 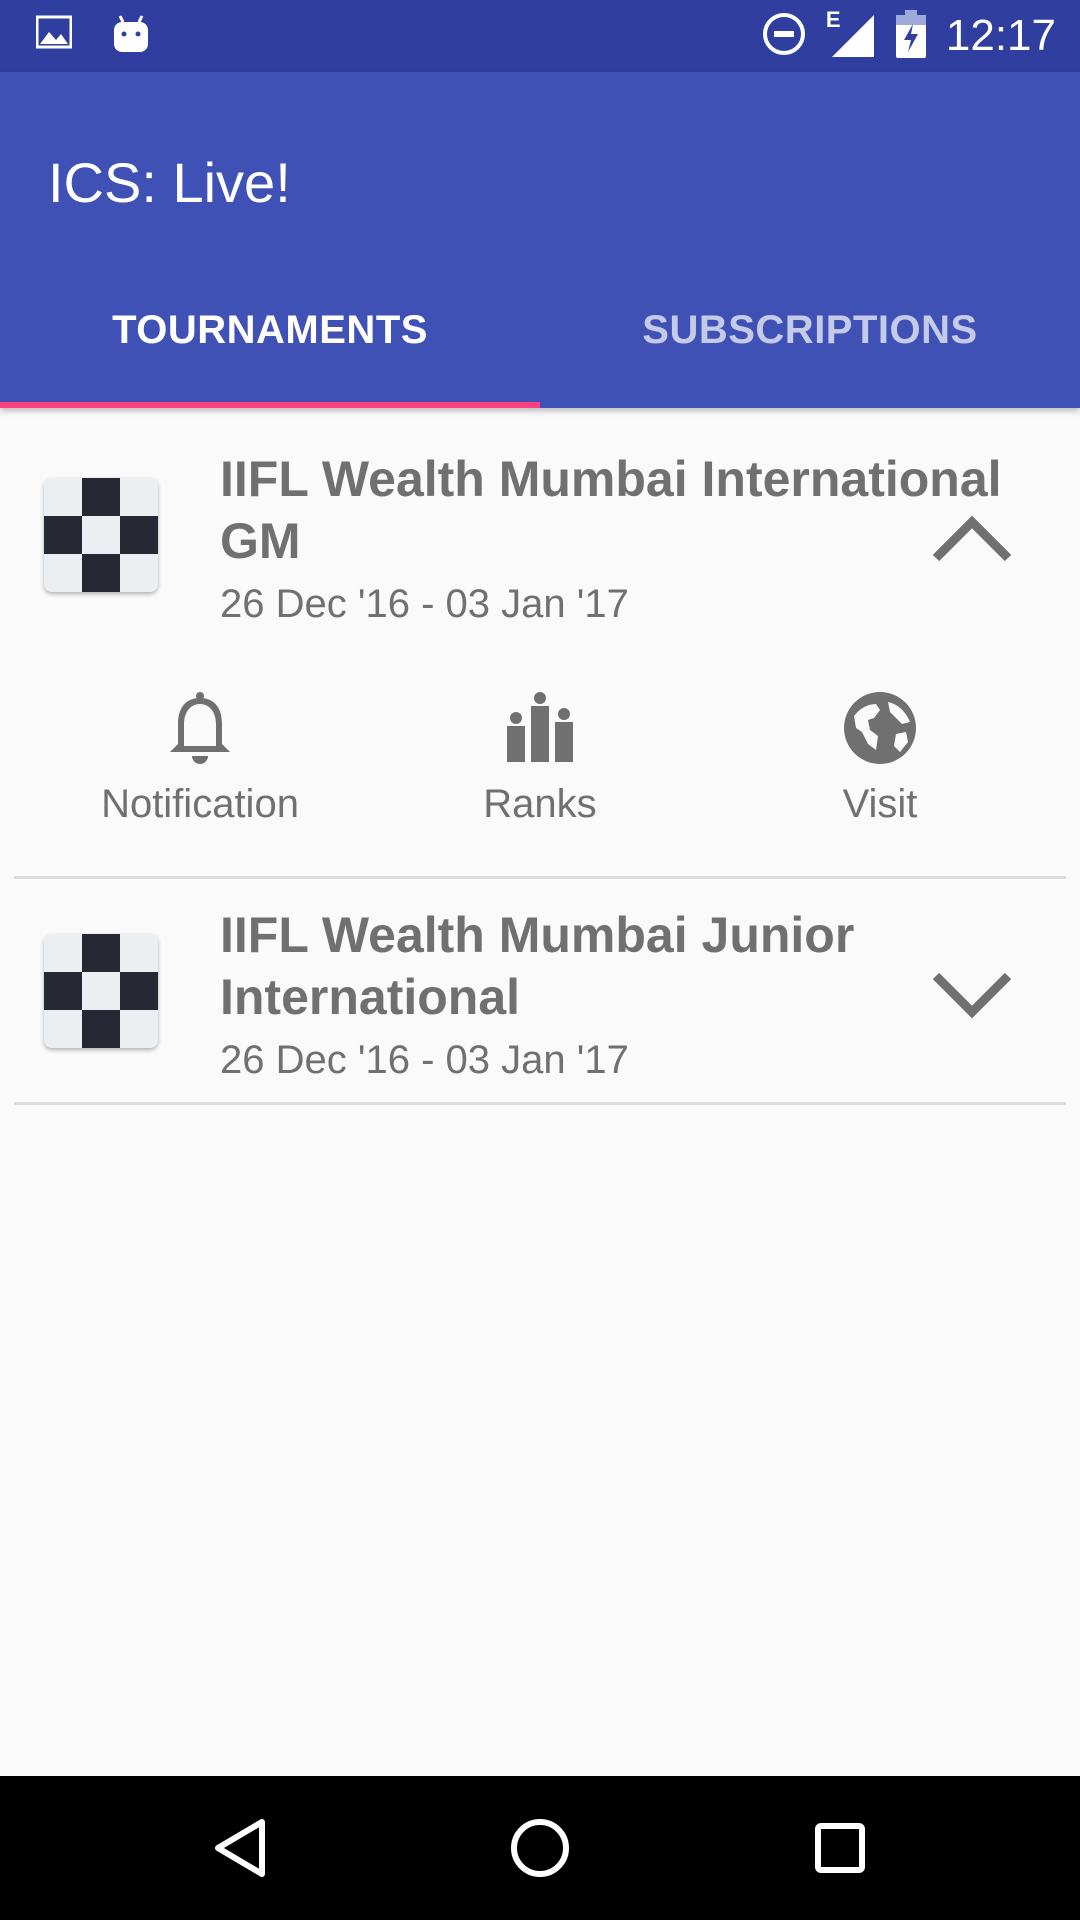 What do you see at coordinates (240, 1848) in the screenshot?
I see `back-icon` at bounding box center [240, 1848].